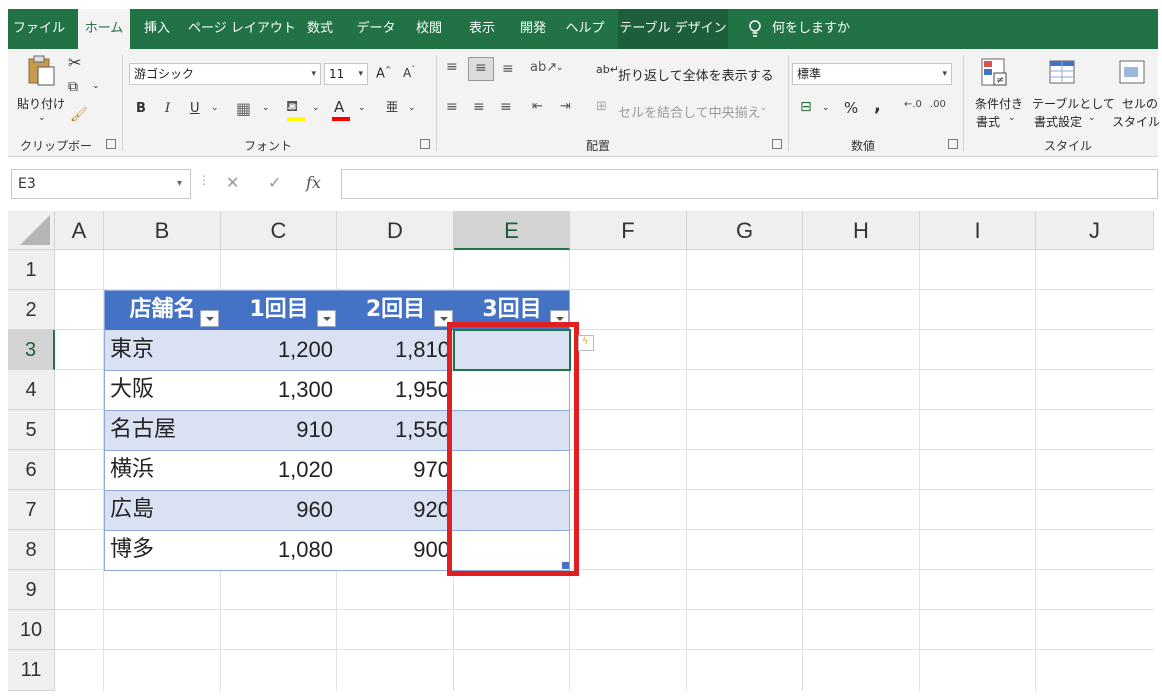 The width and height of the screenshot is (1162, 699). What do you see at coordinates (851, 108) in the screenshot?
I see `percent-style-button: %` at bounding box center [851, 108].